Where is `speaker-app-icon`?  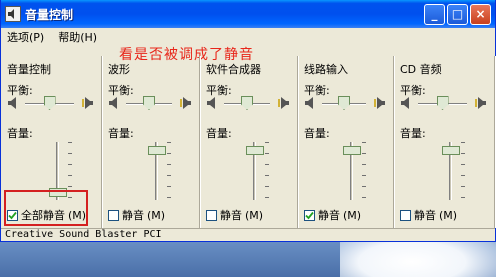 speaker-app-icon is located at coordinates (13, 14).